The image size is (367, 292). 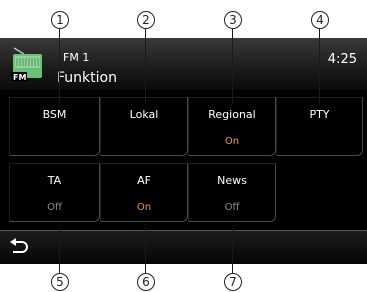 What do you see at coordinates (144, 114) in the screenshot?
I see `lokal-label: Lokal` at bounding box center [144, 114].